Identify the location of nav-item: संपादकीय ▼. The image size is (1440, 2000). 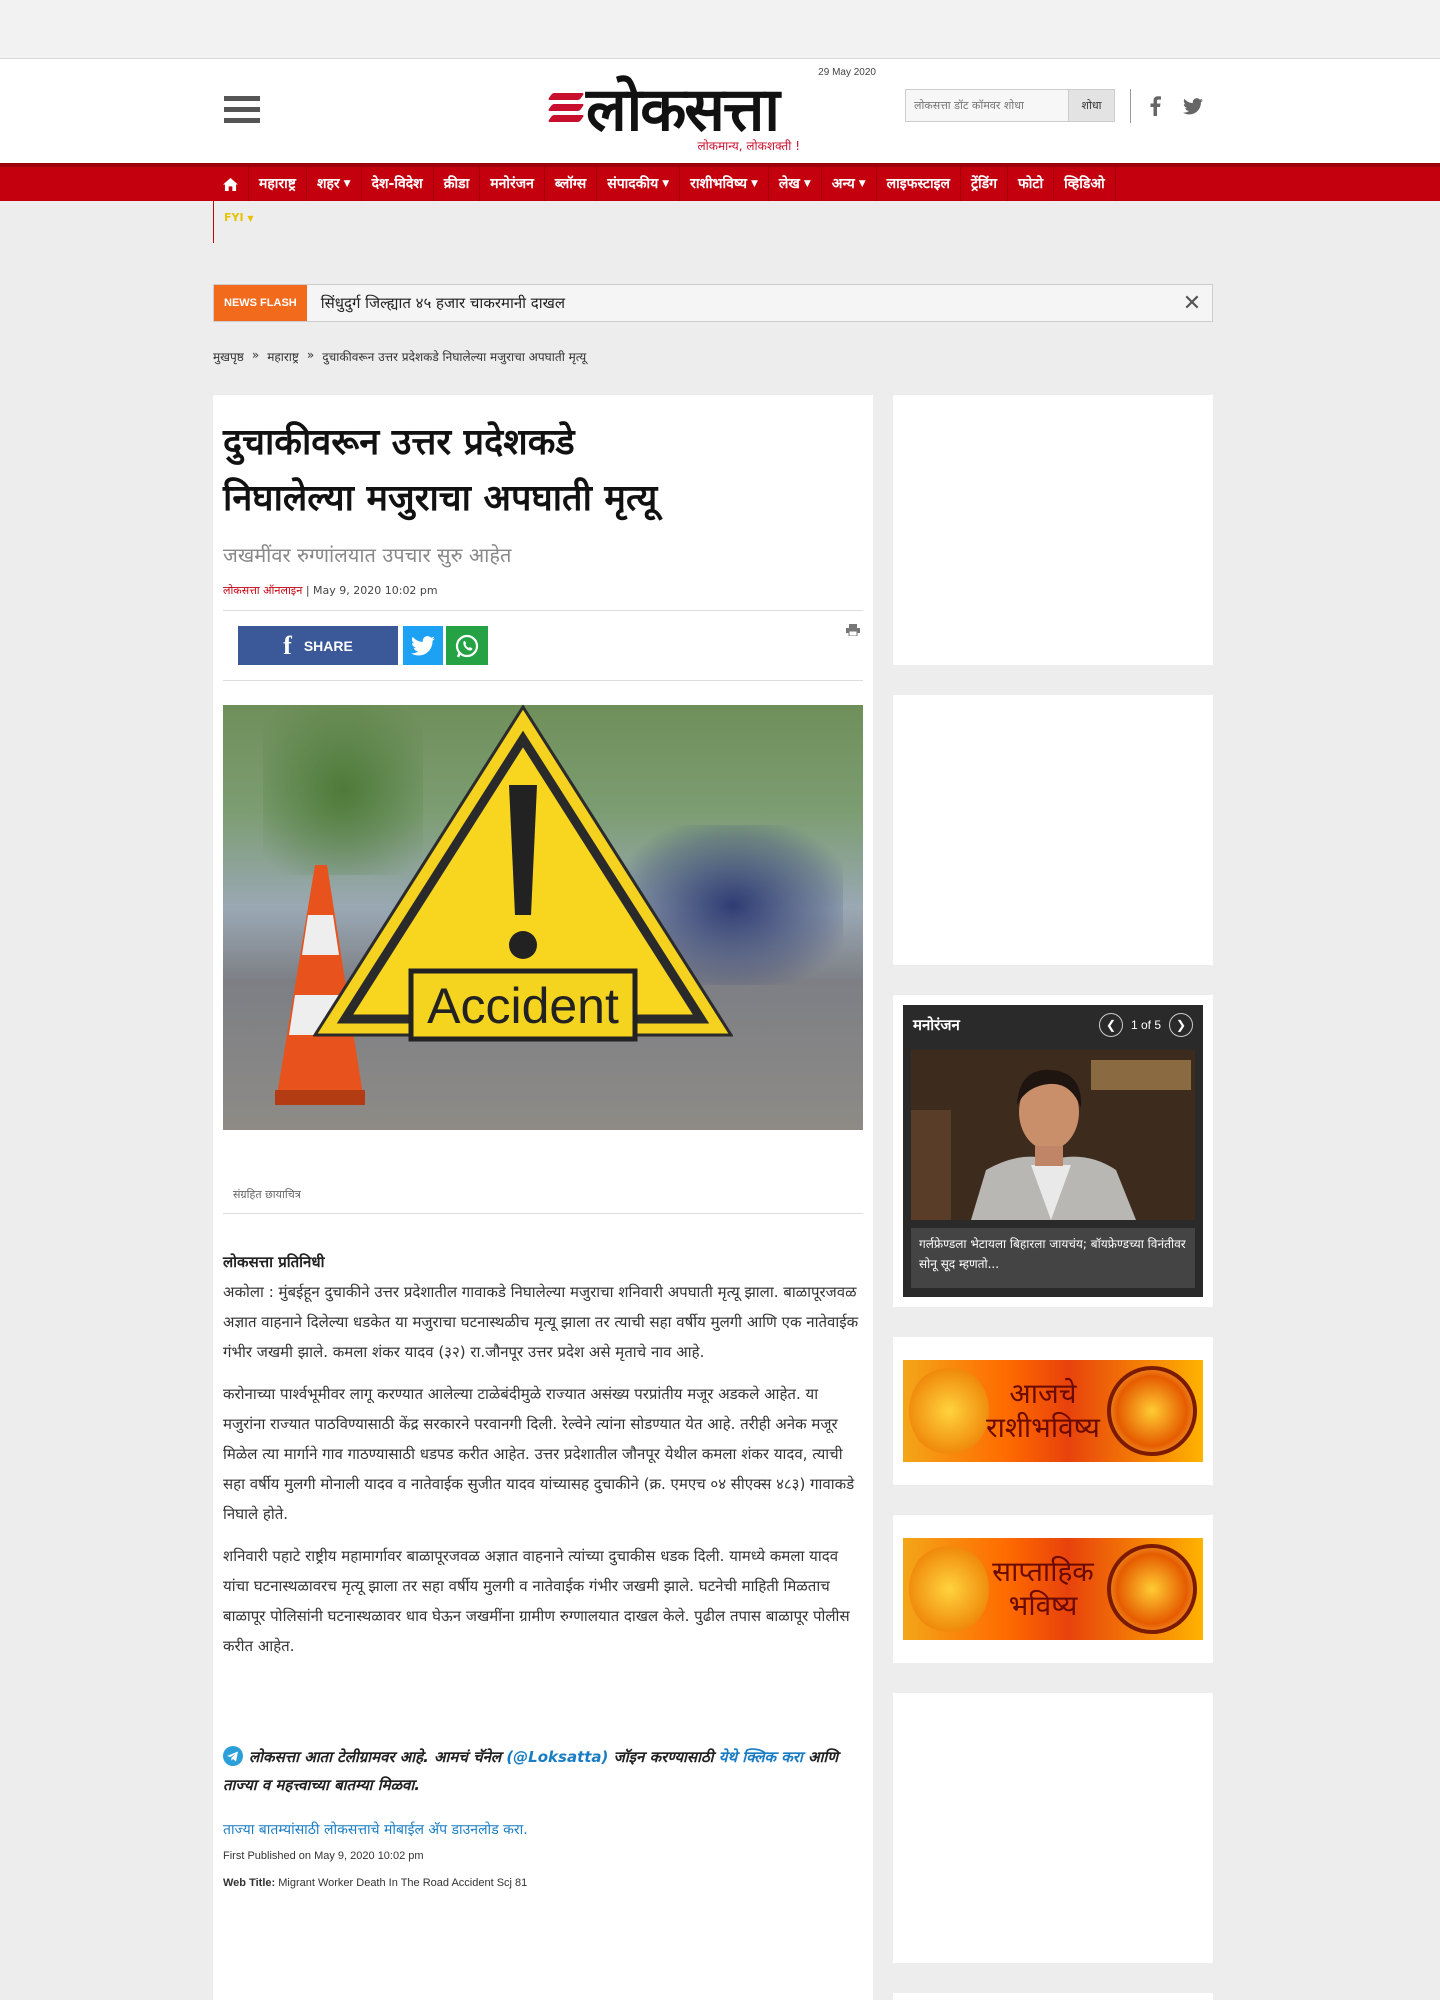
(639, 184).